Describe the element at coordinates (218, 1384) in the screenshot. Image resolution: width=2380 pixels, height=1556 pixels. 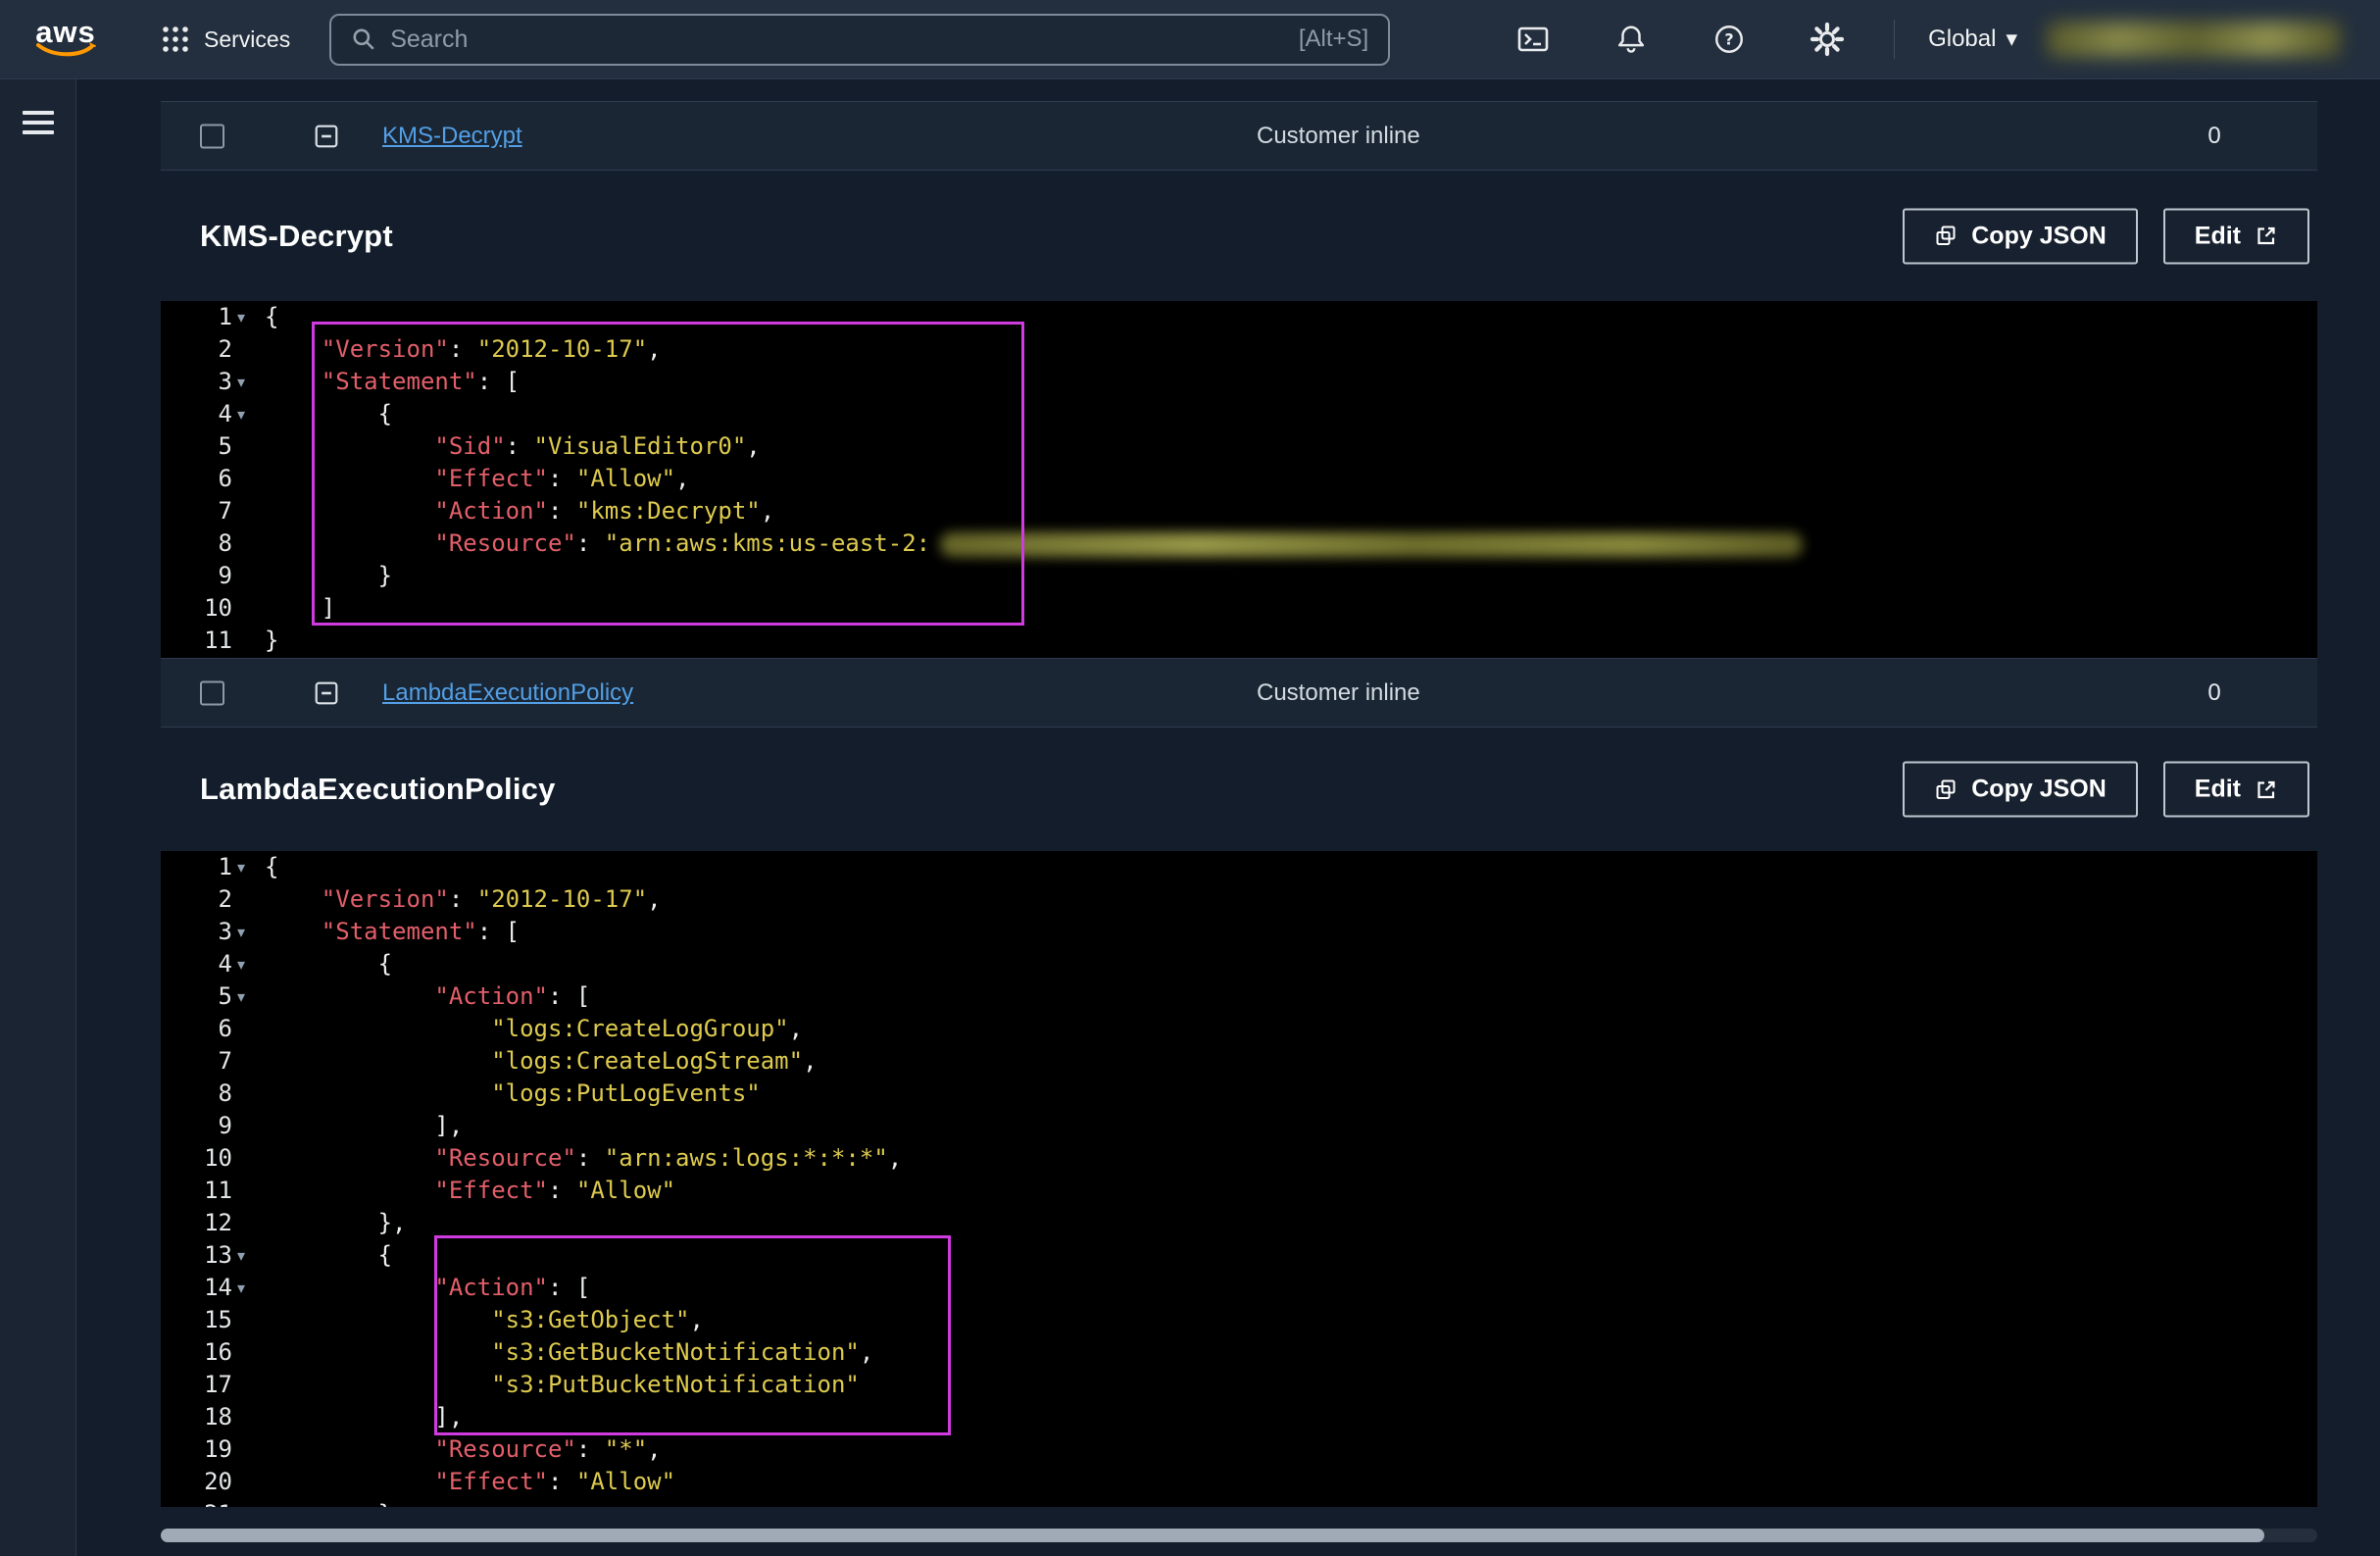
I see `line-number: 17` at that location.